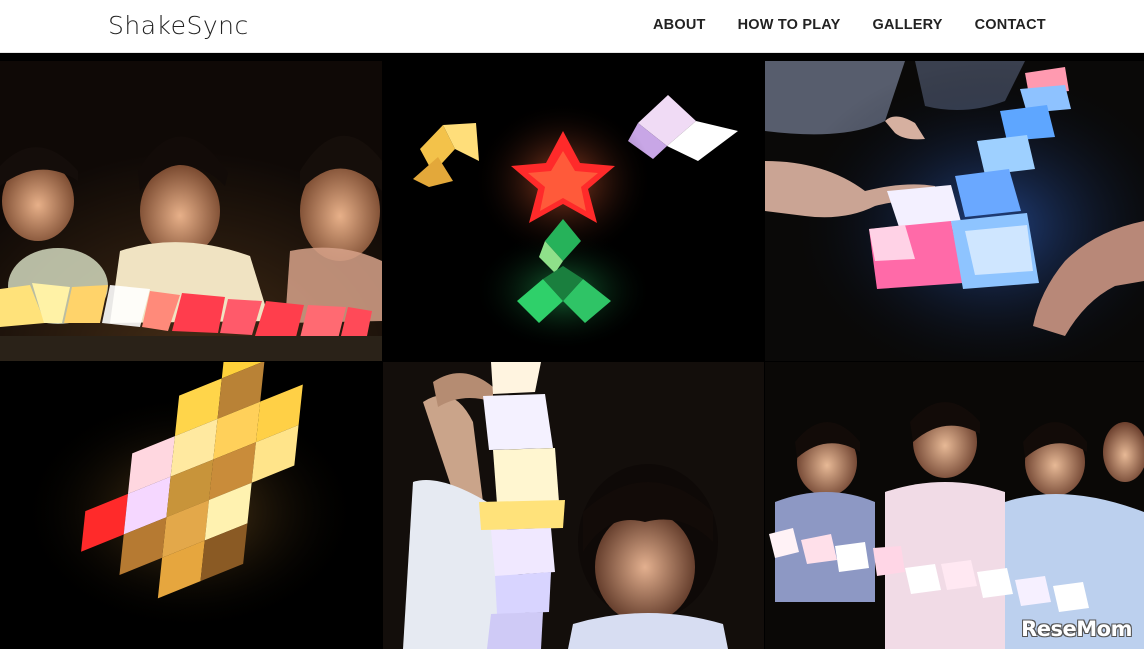  What do you see at coordinates (679, 25) in the screenshot?
I see `nav-about-link: ABOUT` at bounding box center [679, 25].